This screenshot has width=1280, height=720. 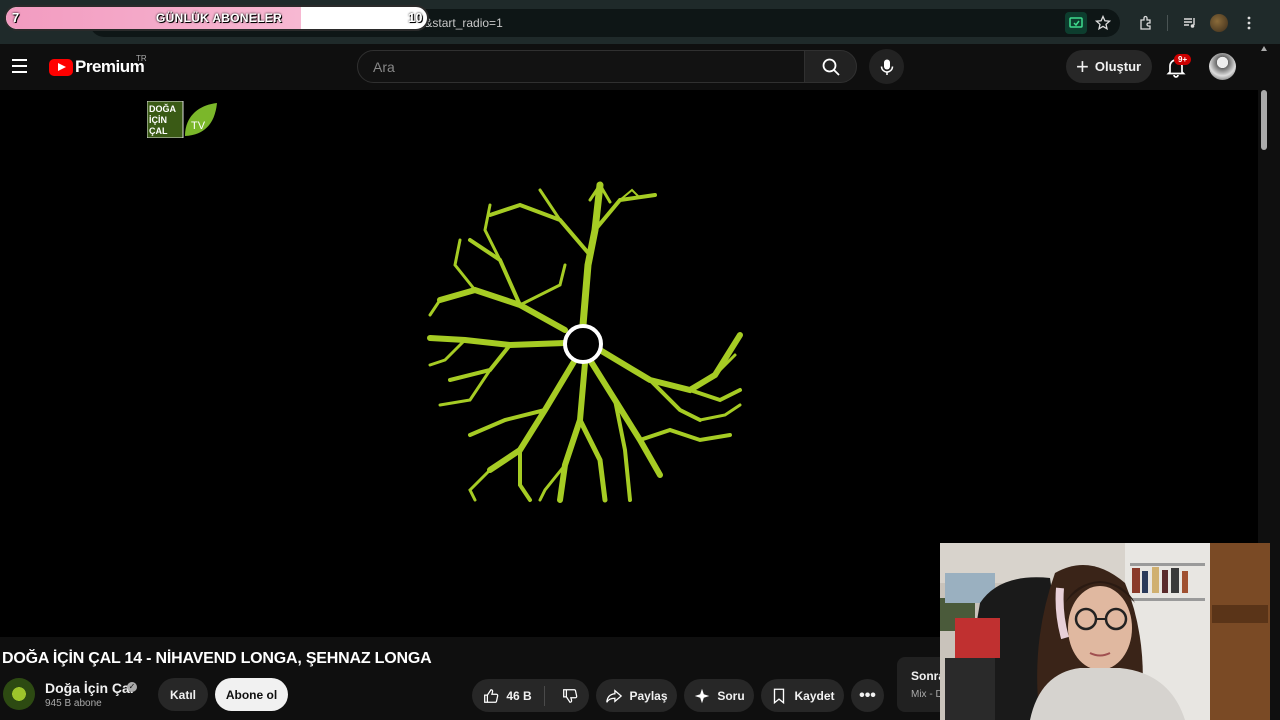 What do you see at coordinates (158, 131) in the screenshot?
I see `logo-line-3: ÇAL` at bounding box center [158, 131].